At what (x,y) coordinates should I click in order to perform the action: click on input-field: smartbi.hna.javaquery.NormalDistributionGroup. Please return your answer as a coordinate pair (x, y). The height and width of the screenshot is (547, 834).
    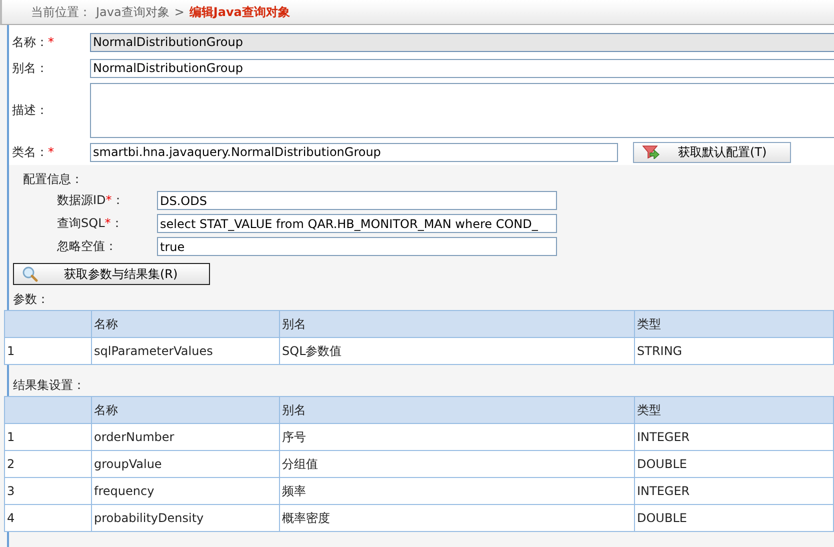
    Looking at the image, I should click on (354, 152).